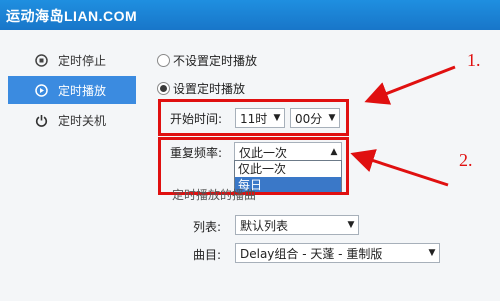 The image size is (500, 301). I want to click on annotation-label-one: 1., so click(474, 60).